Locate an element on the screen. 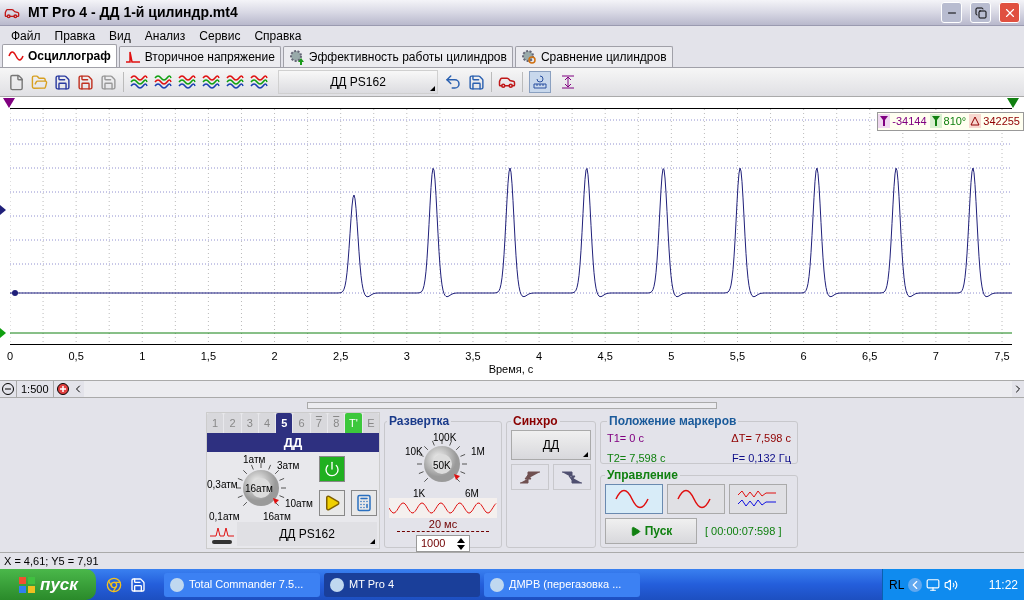 The height and width of the screenshot is (600, 1024). x-tick-label: 4 is located at coordinates (539, 356).